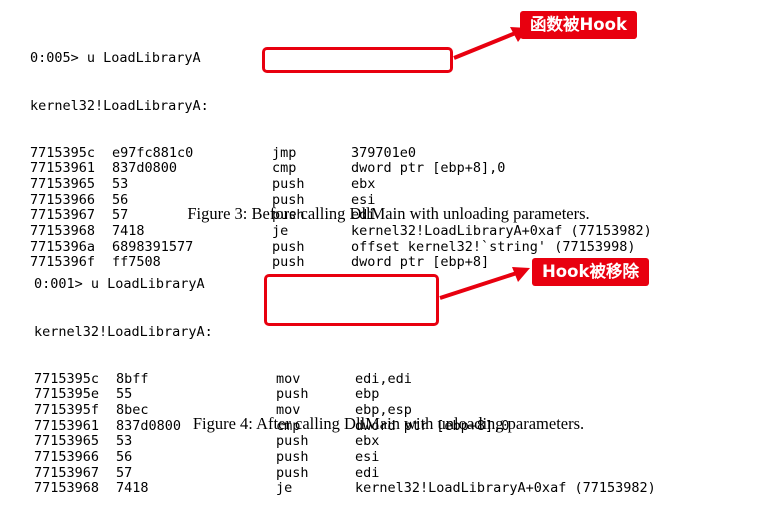 This screenshot has width=777, height=513. Describe the element at coordinates (367, 457) in the screenshot. I see `code-args: esi` at that location.